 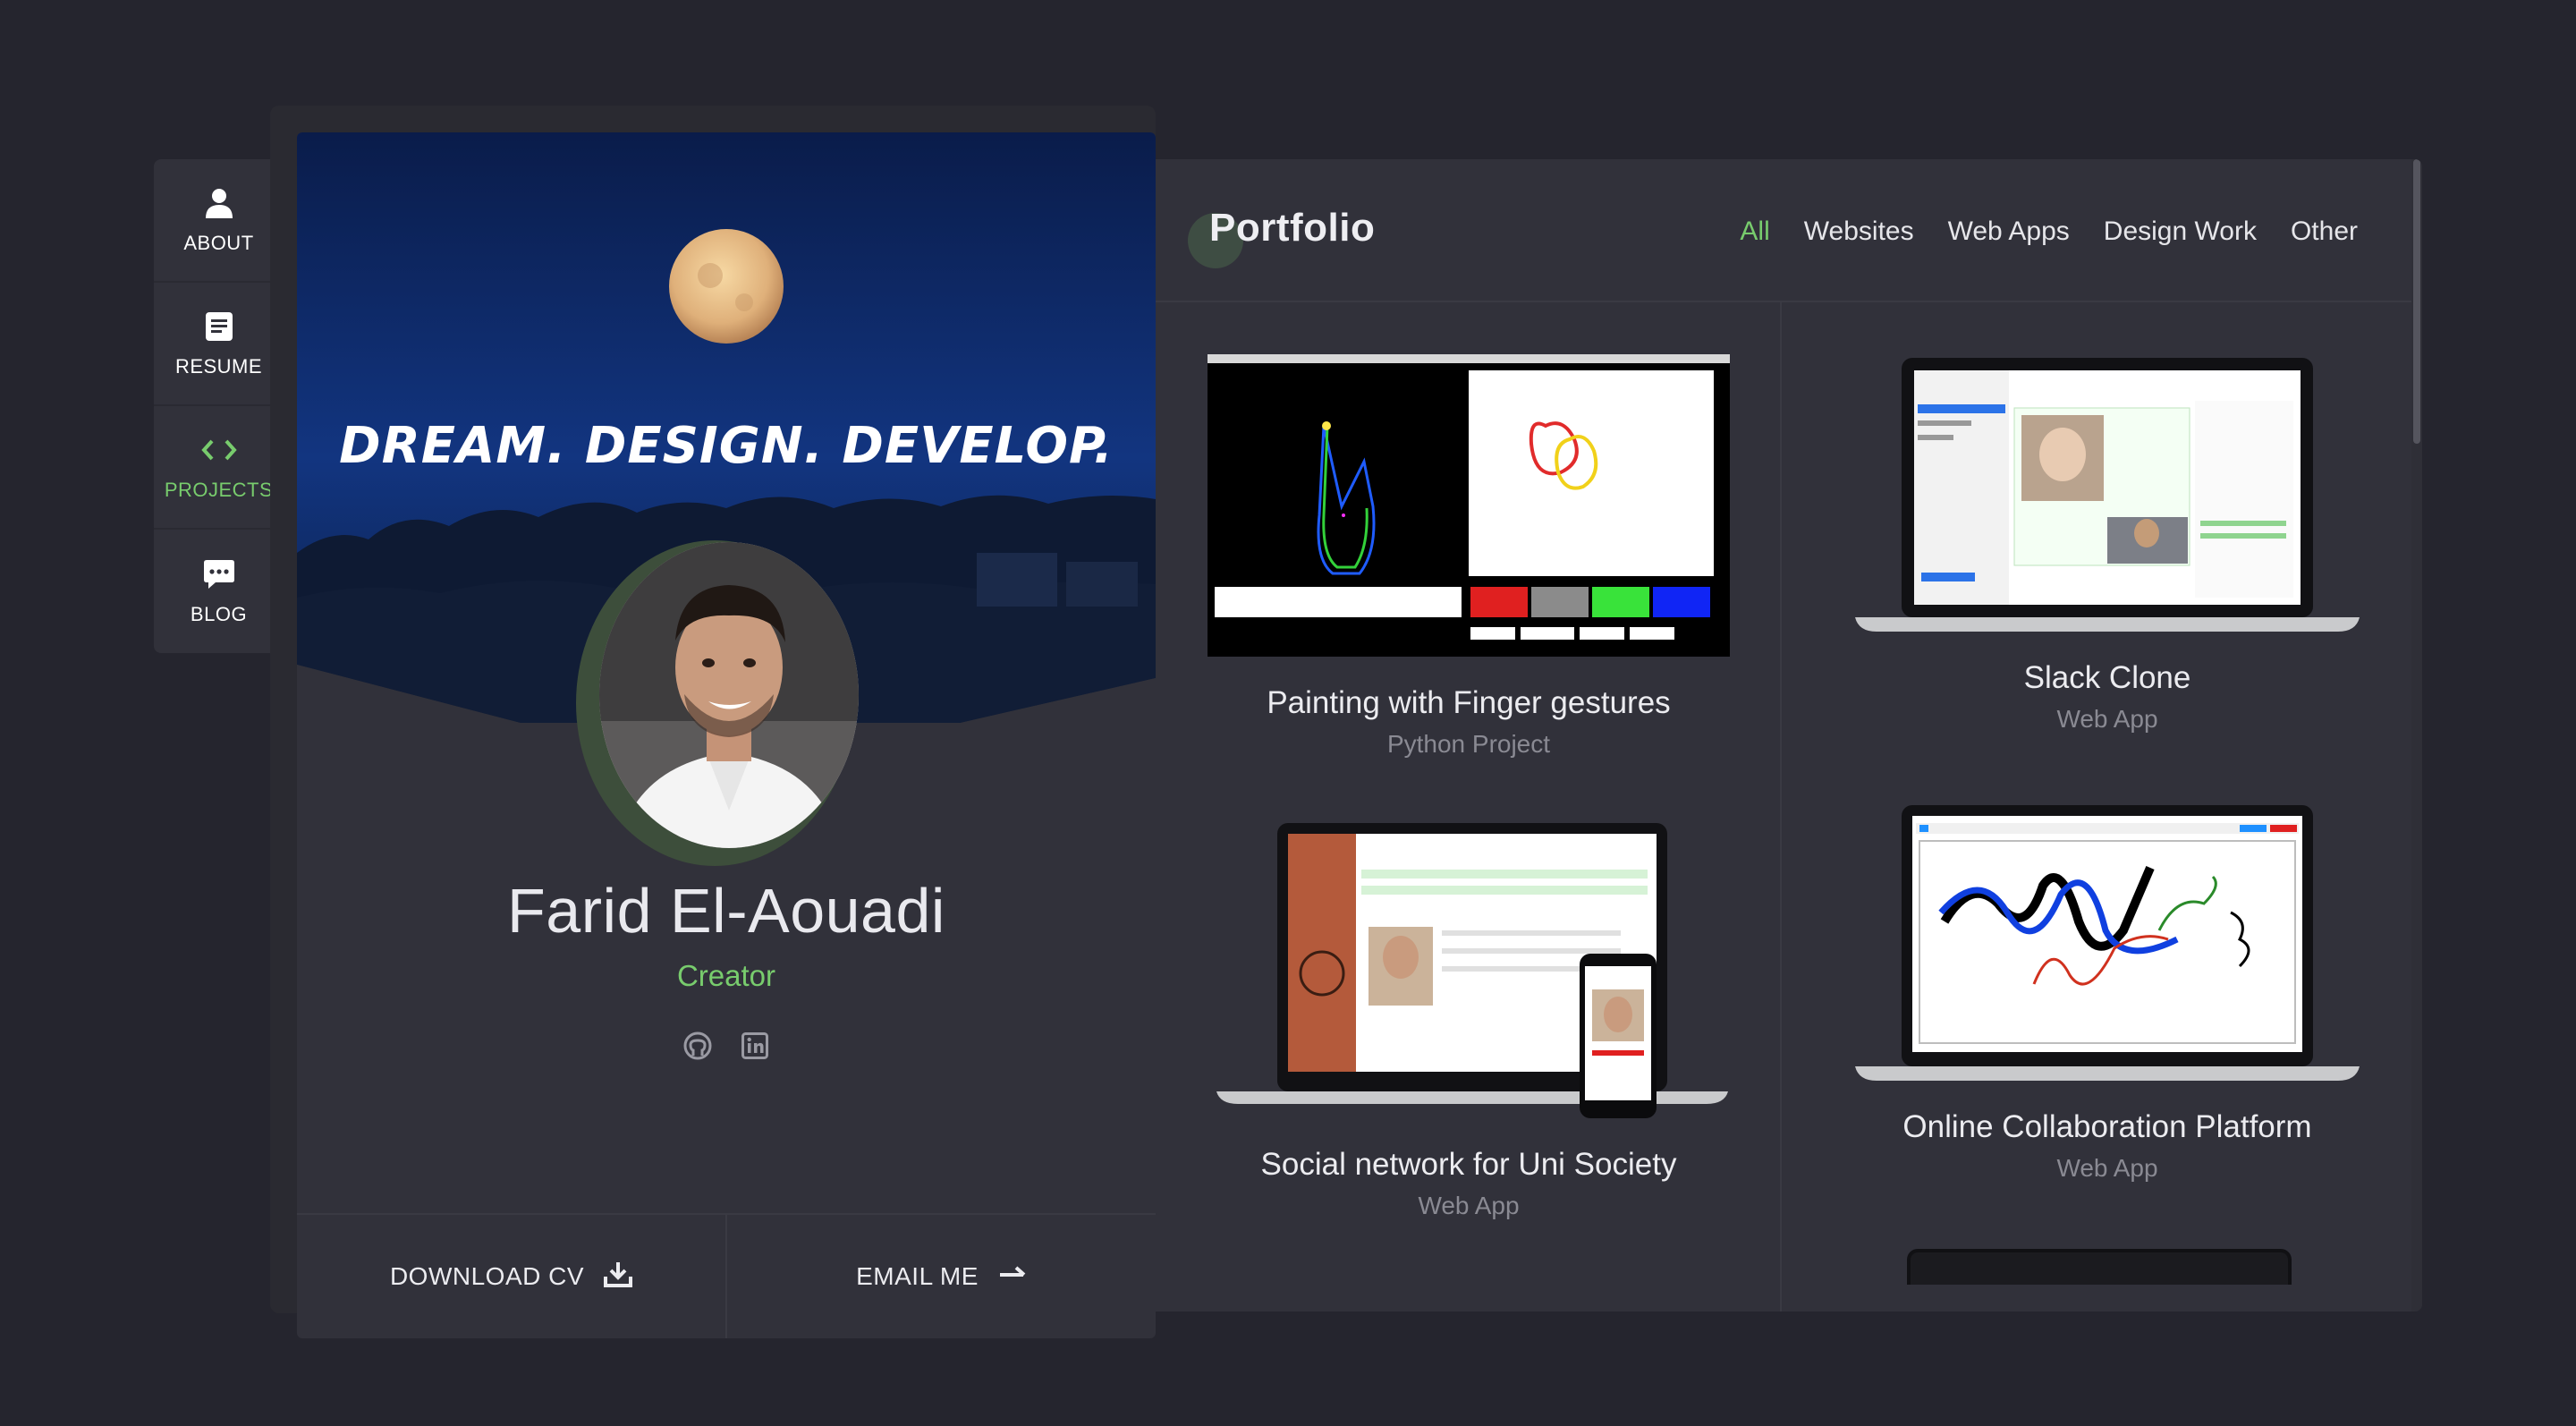 I want to click on project-category: Python Project, so click(x=1468, y=744).